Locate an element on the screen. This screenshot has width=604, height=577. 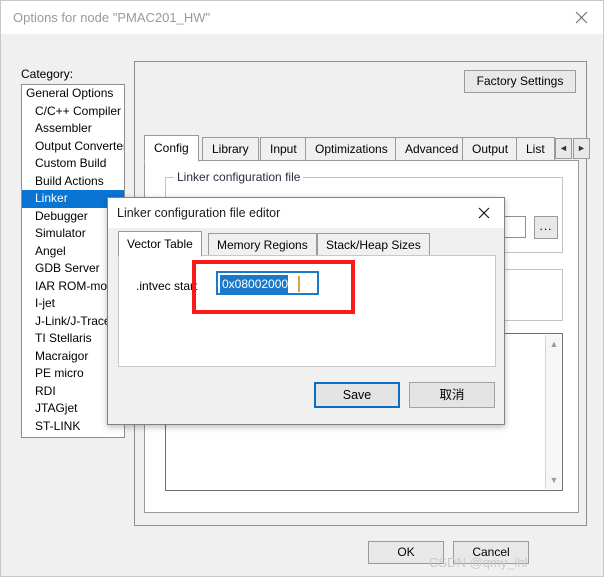
tab-memory-regions: Memory Regions is located at coordinates (262, 244).